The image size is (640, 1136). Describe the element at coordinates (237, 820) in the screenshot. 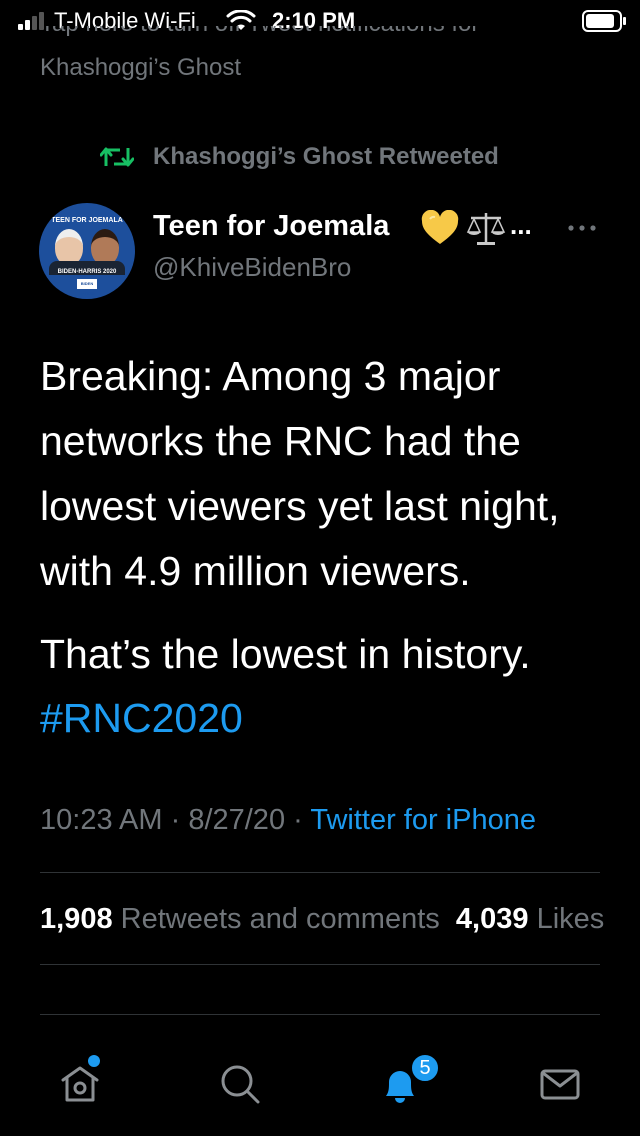

I see `tweet-date: 8/27/20` at that location.